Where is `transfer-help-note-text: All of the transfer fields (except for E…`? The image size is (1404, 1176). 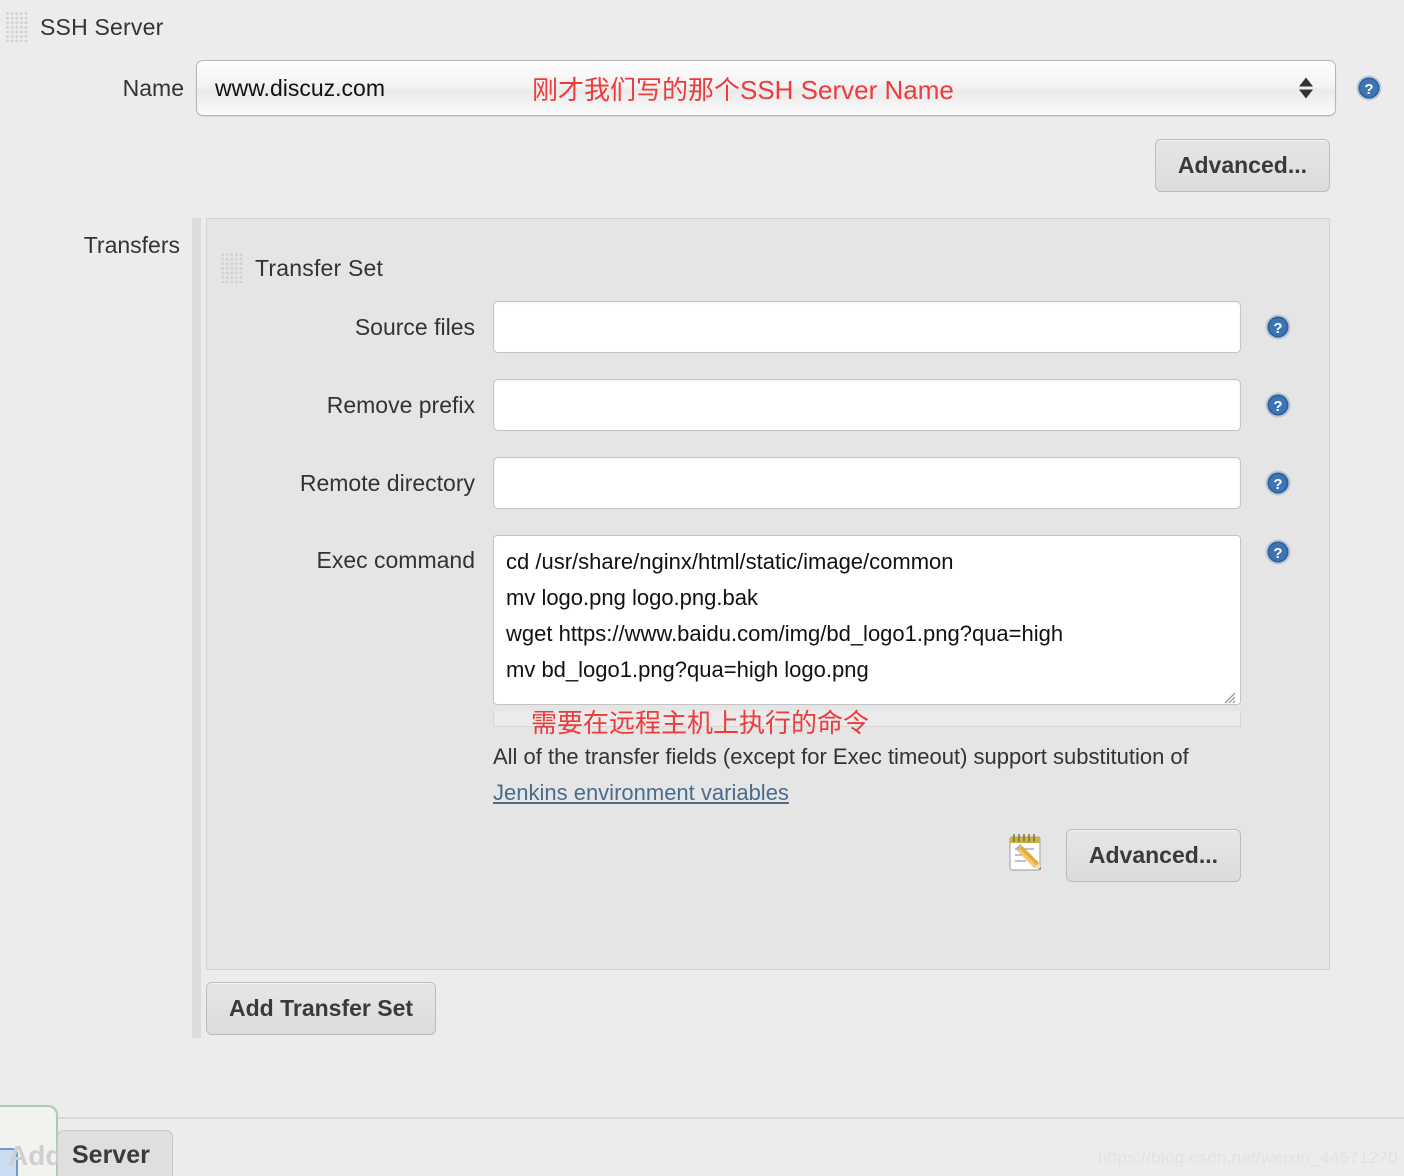
transfer-help-note-text: All of the transfer fields (except for E… is located at coordinates (841, 756).